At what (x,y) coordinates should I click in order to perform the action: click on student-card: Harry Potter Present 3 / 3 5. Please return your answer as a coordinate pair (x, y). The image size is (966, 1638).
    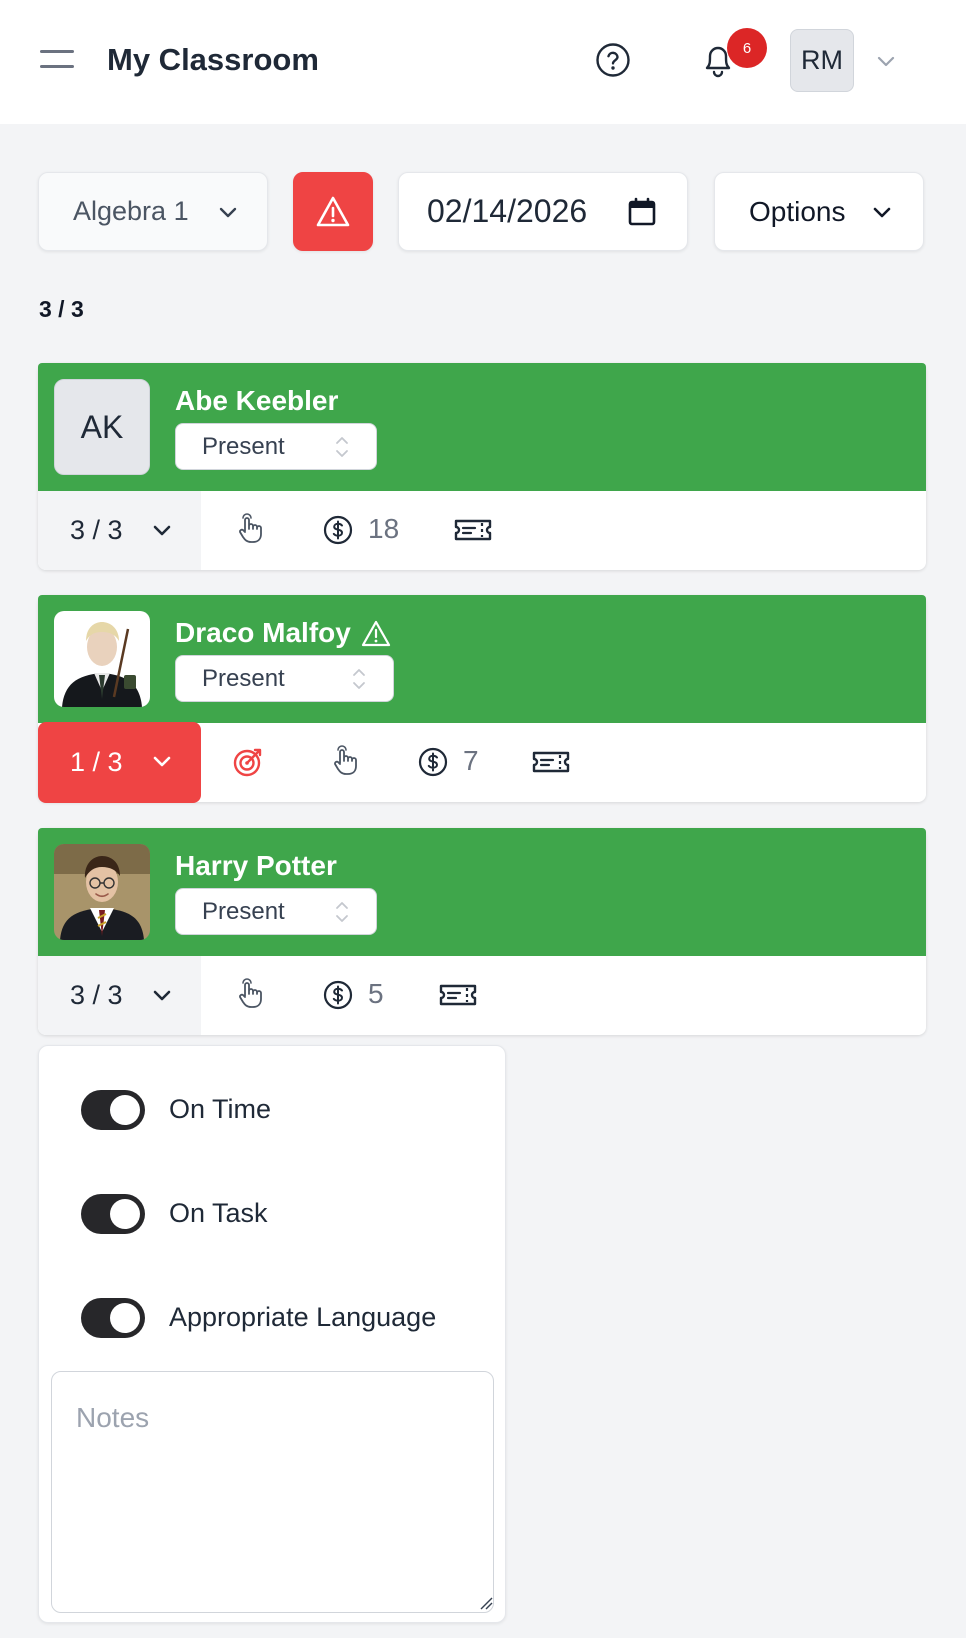
    Looking at the image, I should click on (482, 931).